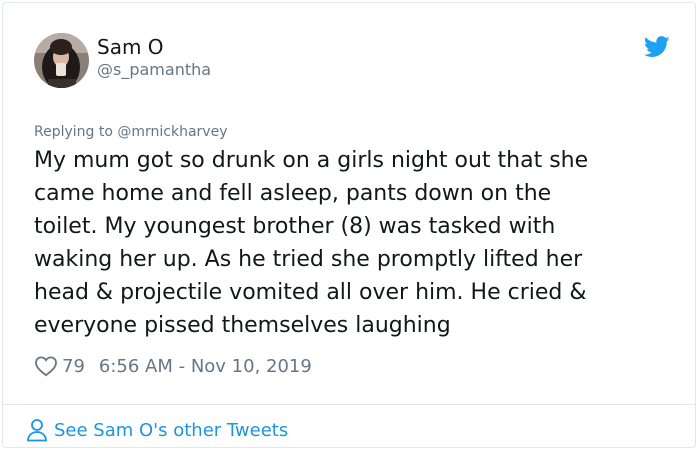  Describe the element at coordinates (73, 366) in the screenshot. I see `like-count: 79` at that location.